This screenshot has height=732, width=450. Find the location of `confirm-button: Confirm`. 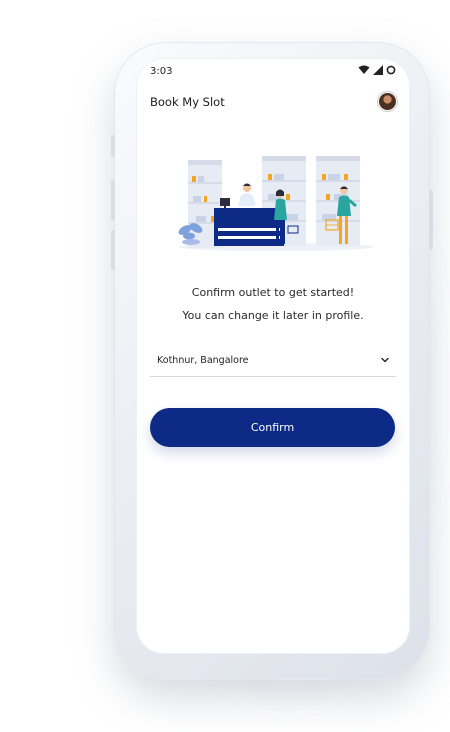

confirm-button: Confirm is located at coordinates (272, 427).